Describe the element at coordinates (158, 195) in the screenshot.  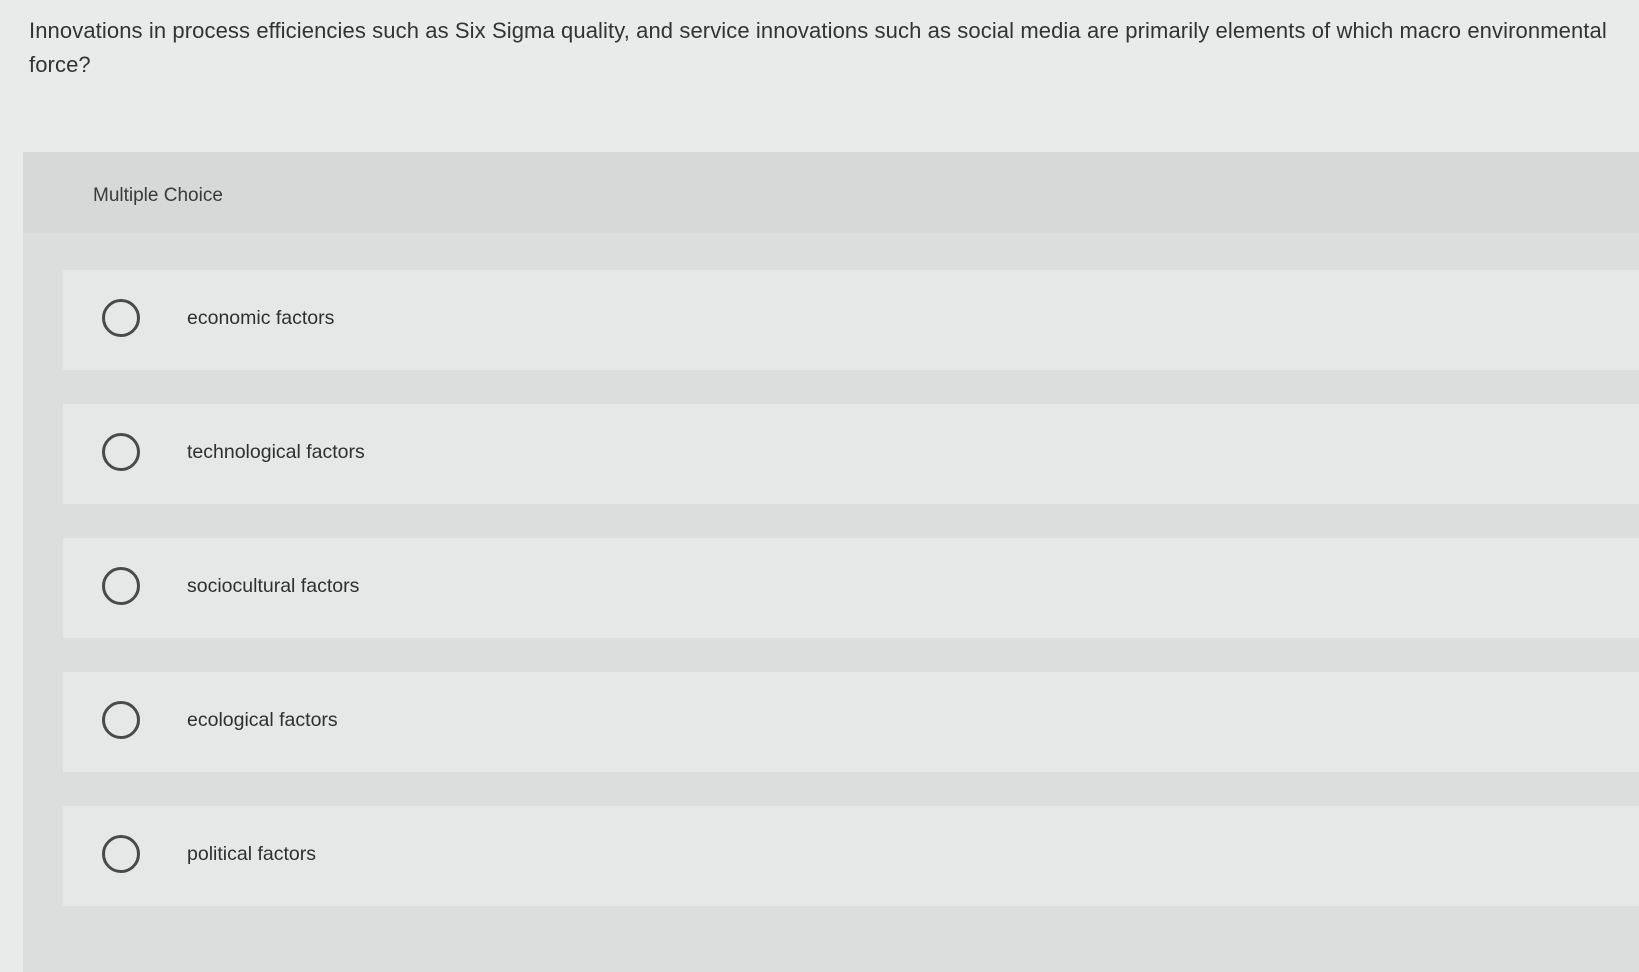
I see `question-type-label: Multiple Choice` at that location.